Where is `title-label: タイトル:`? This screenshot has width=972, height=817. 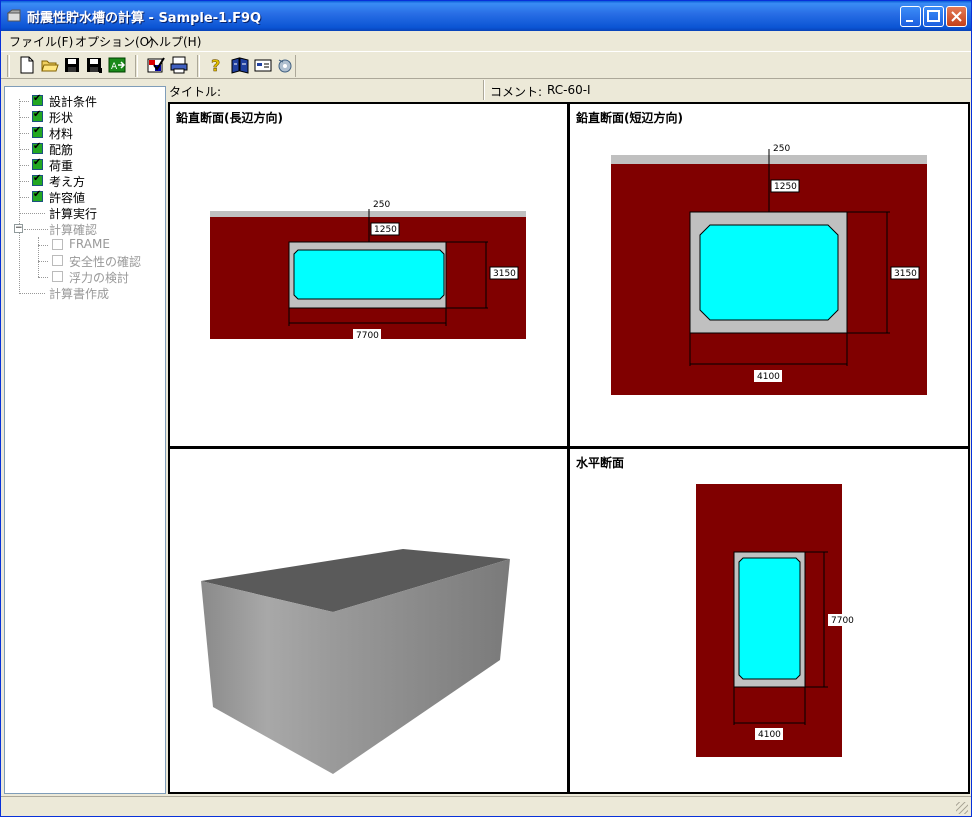 title-label: タイトル: is located at coordinates (195, 92).